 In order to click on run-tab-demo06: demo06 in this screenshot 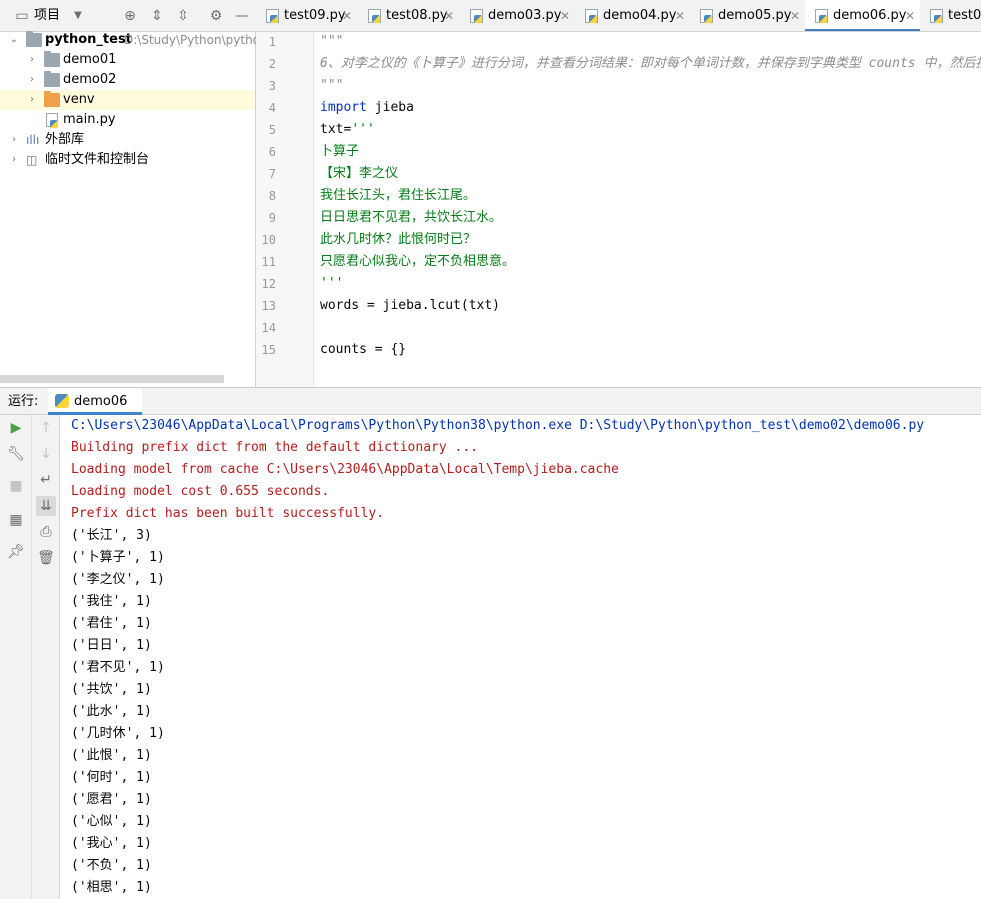, I will do `click(95, 401)`.